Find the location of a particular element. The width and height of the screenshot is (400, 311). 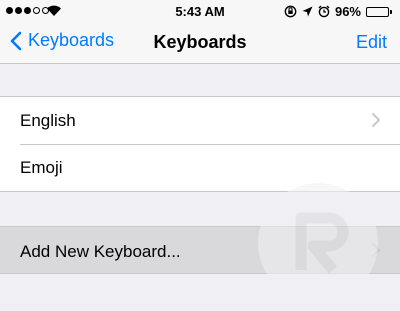

edit-button: Edit is located at coordinates (371, 42).